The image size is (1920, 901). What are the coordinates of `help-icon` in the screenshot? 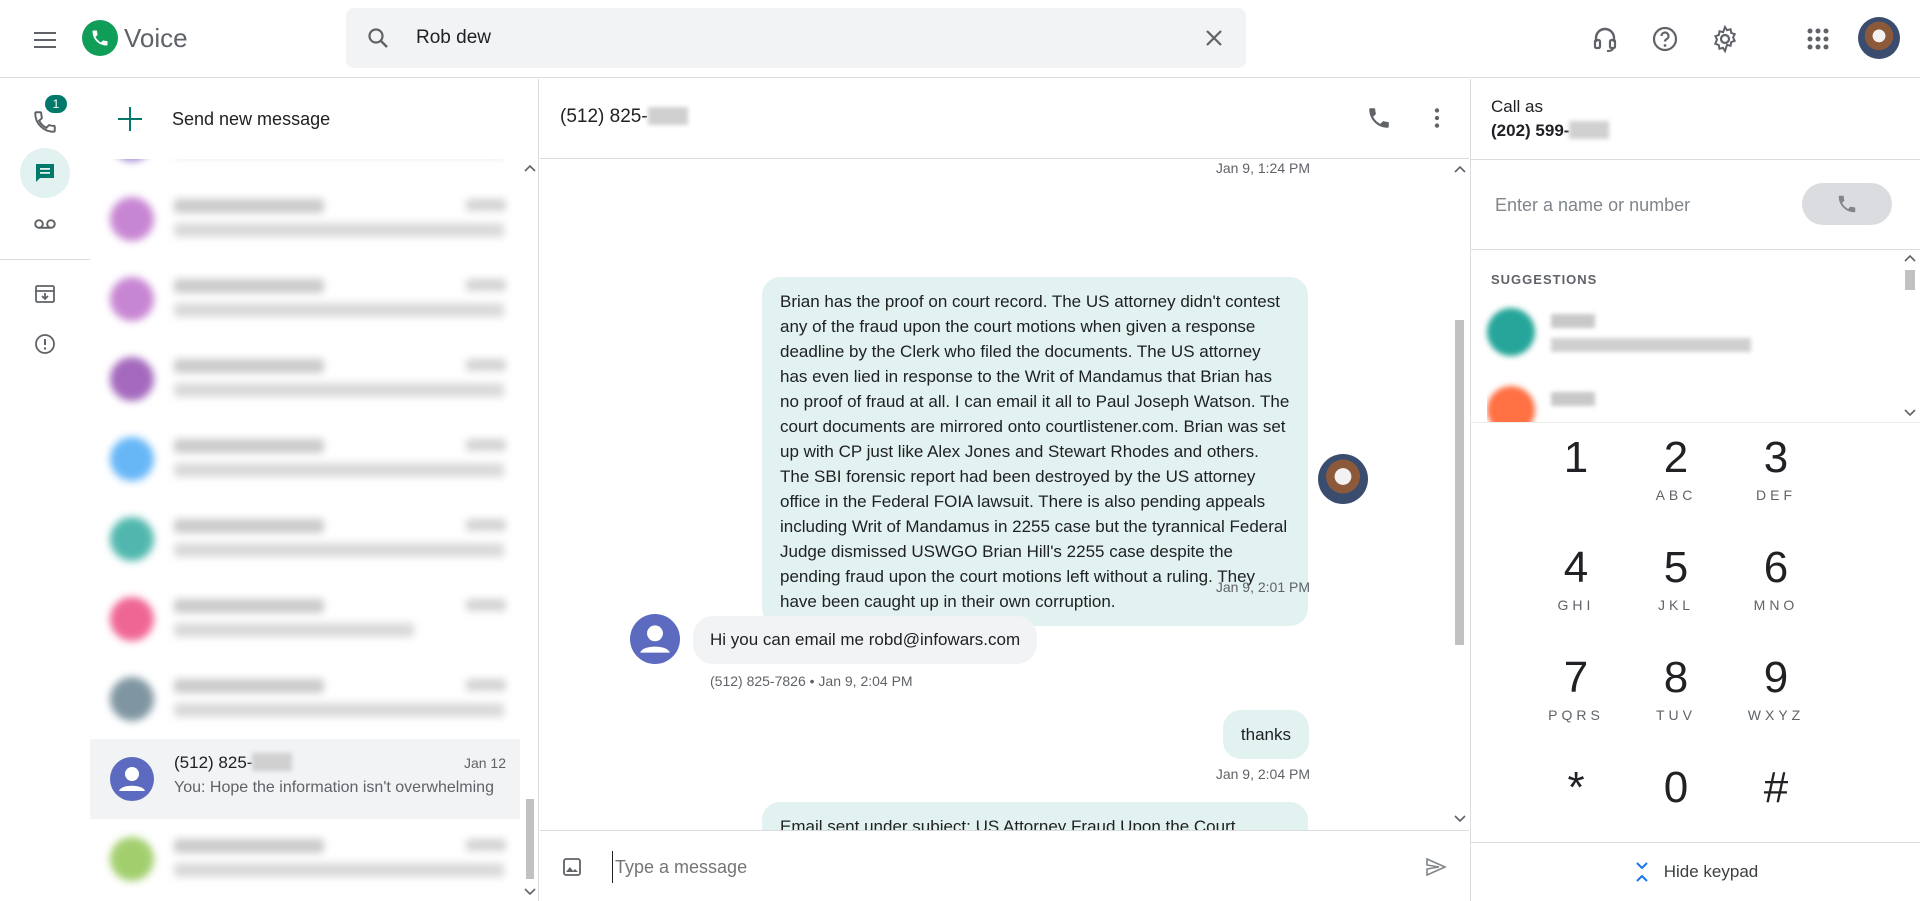 It's located at (1665, 39).